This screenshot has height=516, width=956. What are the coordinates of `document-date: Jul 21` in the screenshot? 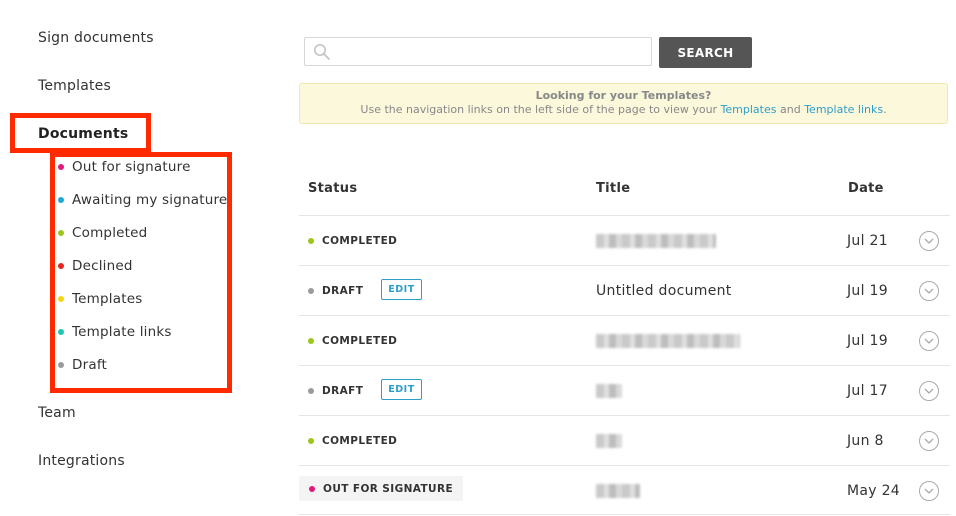 It's located at (867, 240).